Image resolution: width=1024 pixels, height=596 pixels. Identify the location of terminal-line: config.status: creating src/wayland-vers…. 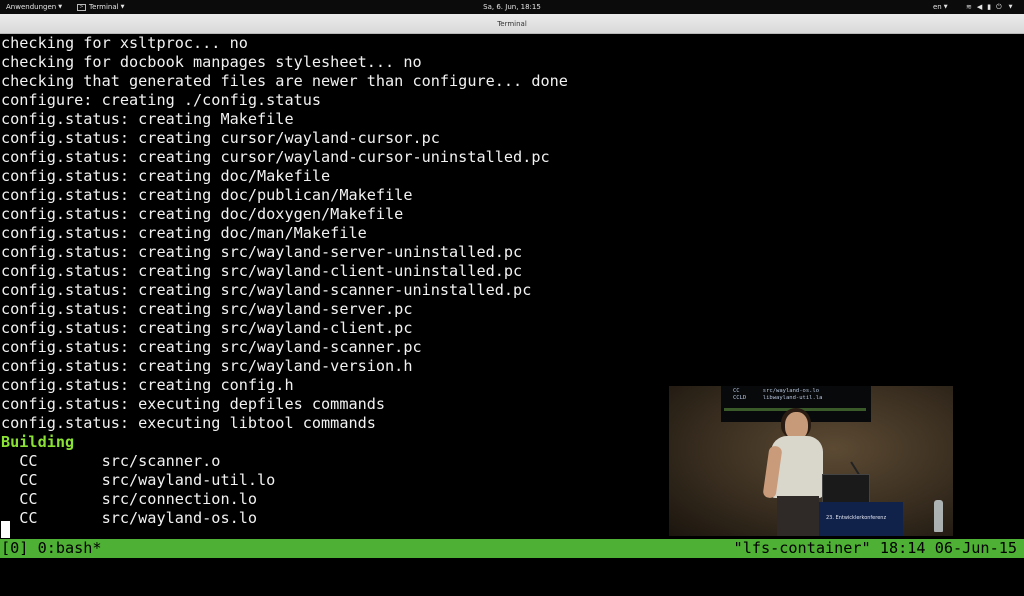
(207, 366).